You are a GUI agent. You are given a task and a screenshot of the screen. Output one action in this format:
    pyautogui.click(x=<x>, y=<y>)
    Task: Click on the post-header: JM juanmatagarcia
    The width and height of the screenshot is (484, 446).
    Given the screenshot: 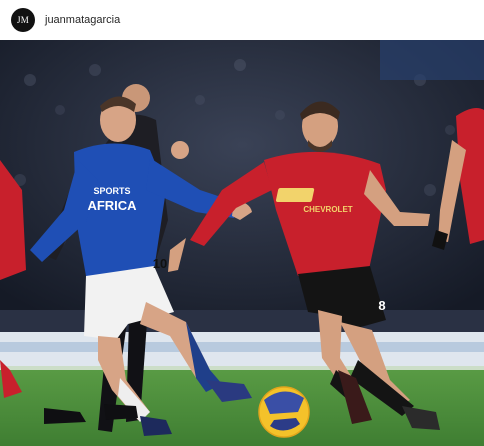 What is the action you would take?
    pyautogui.click(x=242, y=20)
    